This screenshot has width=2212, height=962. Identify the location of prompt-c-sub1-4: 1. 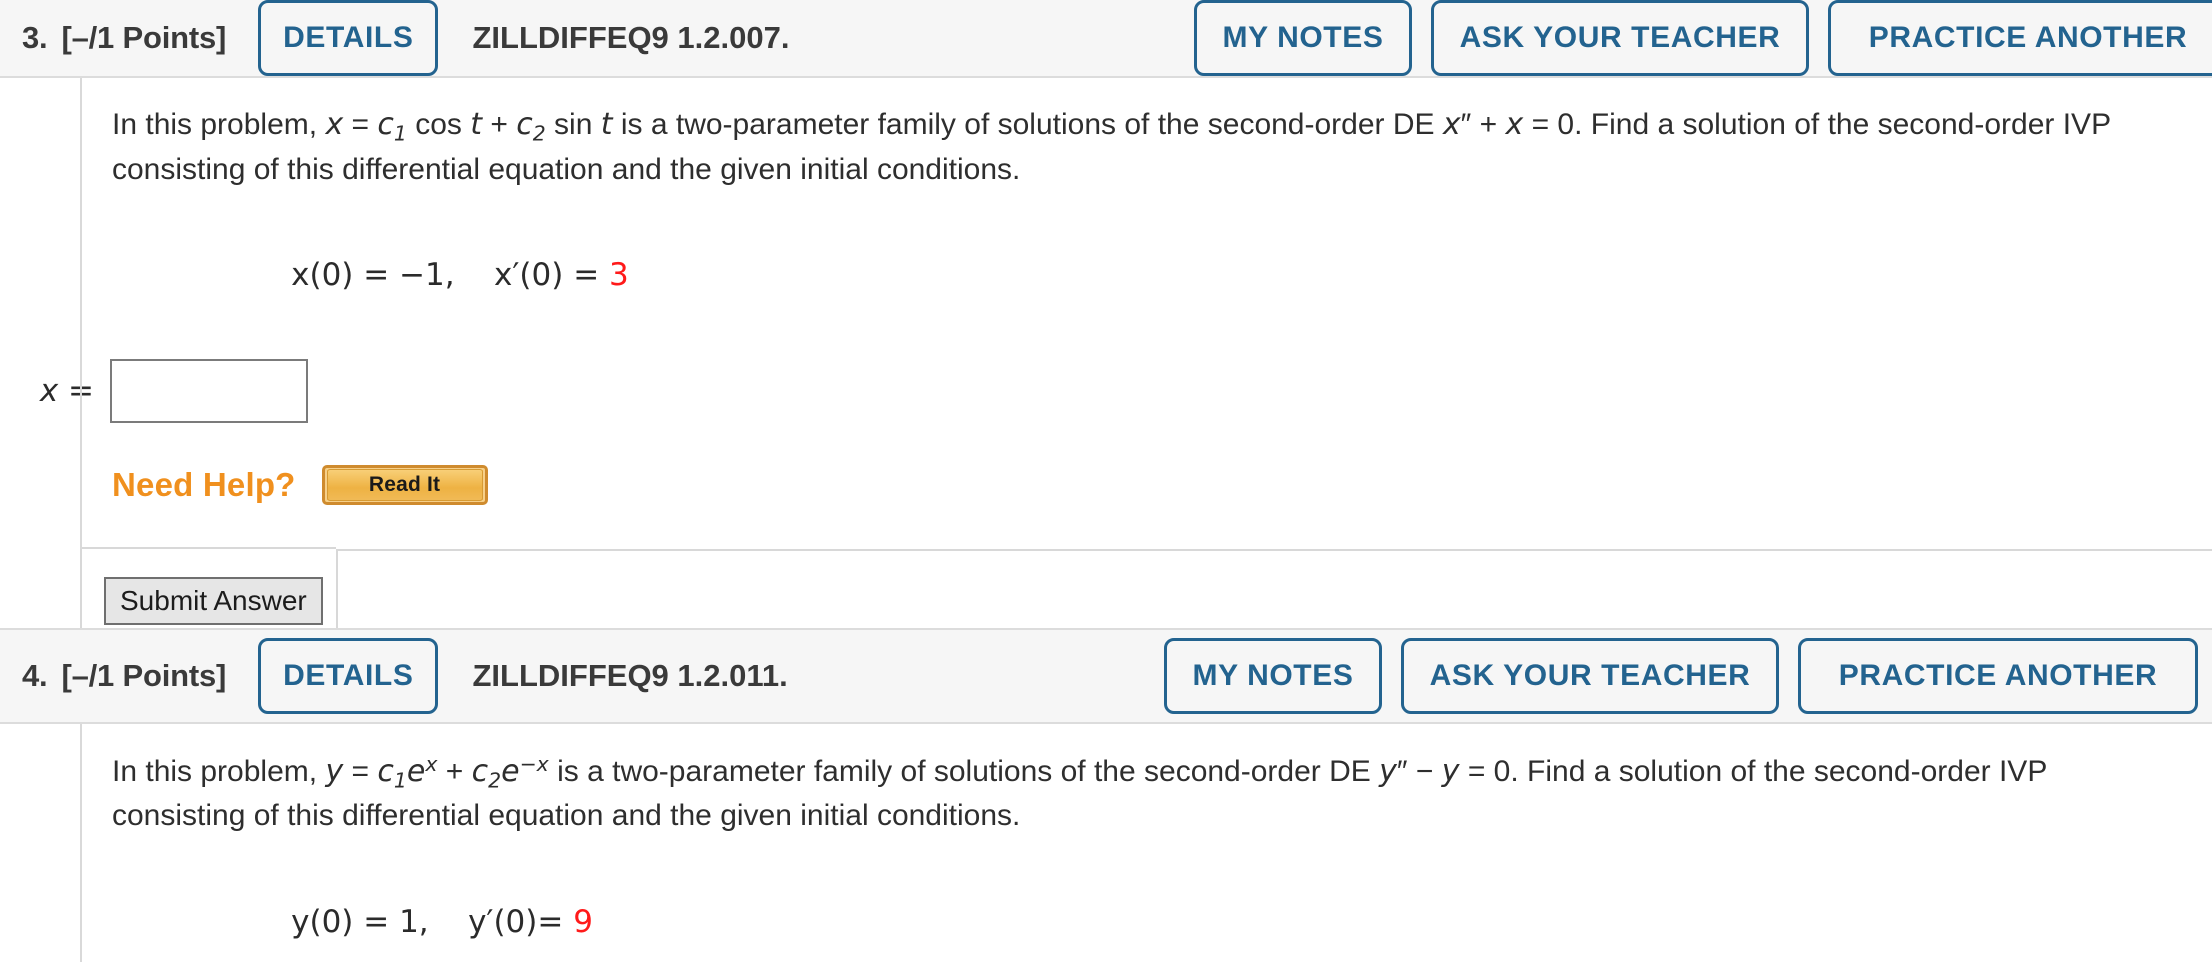
(400, 780).